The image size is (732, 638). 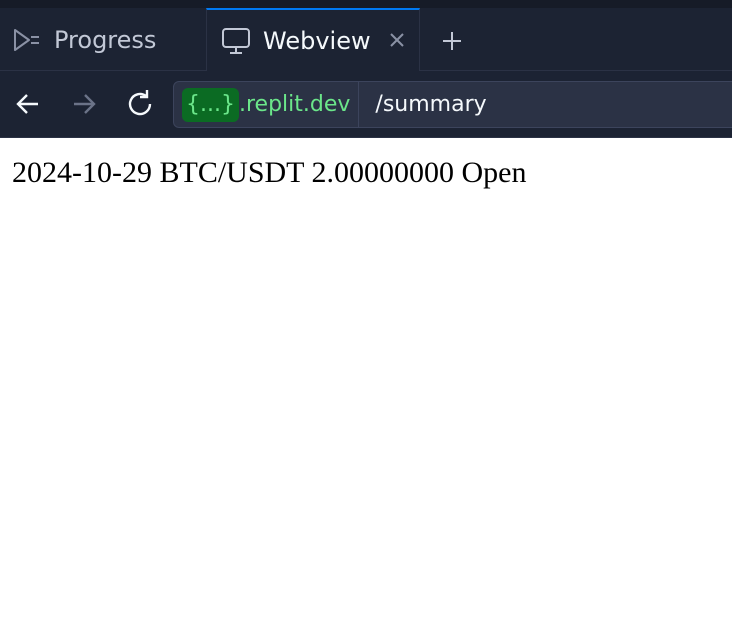 I want to click on tab-label: Webview, so click(x=317, y=41).